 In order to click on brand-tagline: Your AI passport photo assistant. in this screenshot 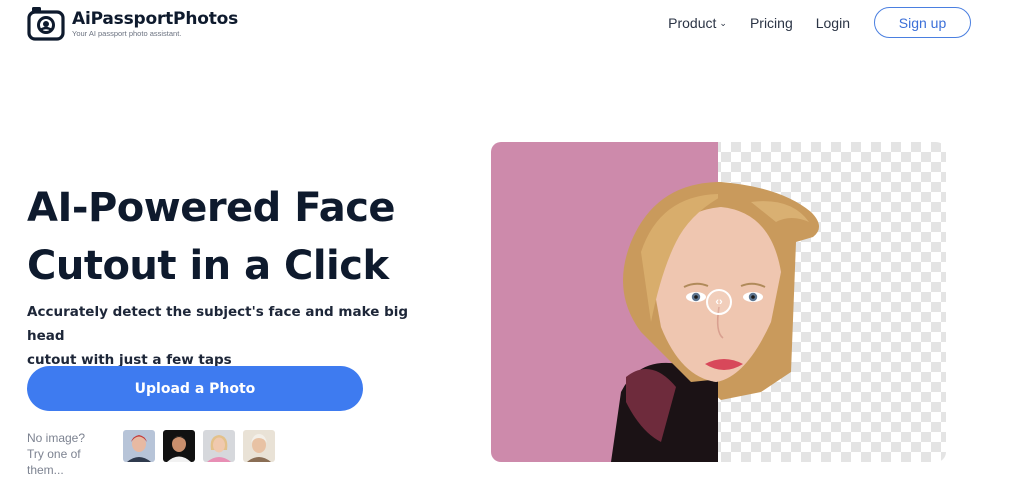, I will do `click(127, 33)`.